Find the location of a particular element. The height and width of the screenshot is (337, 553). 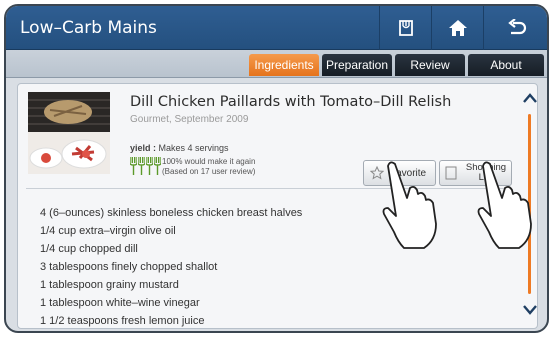

tab-about: About is located at coordinates (506, 65).